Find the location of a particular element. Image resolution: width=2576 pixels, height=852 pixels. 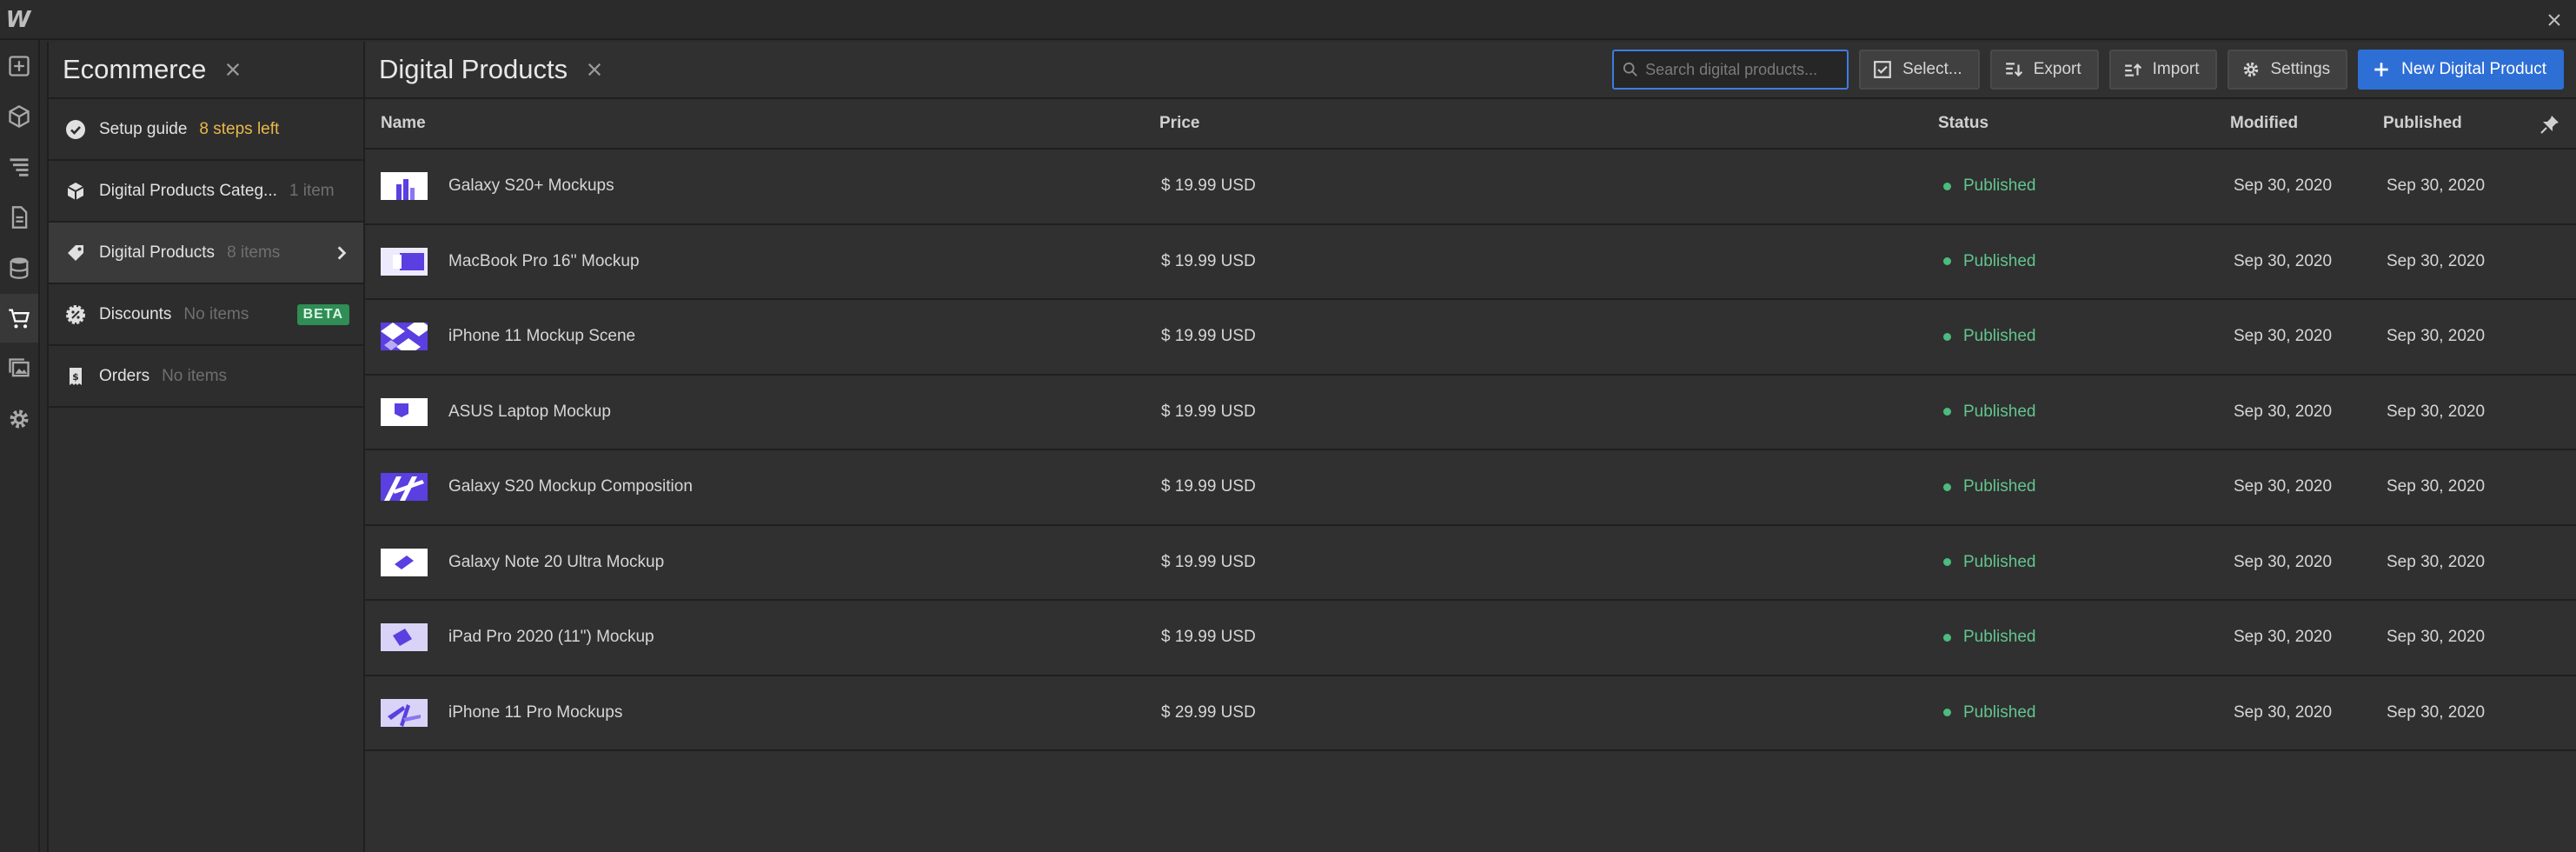

check-circle-icon is located at coordinates (75, 129).